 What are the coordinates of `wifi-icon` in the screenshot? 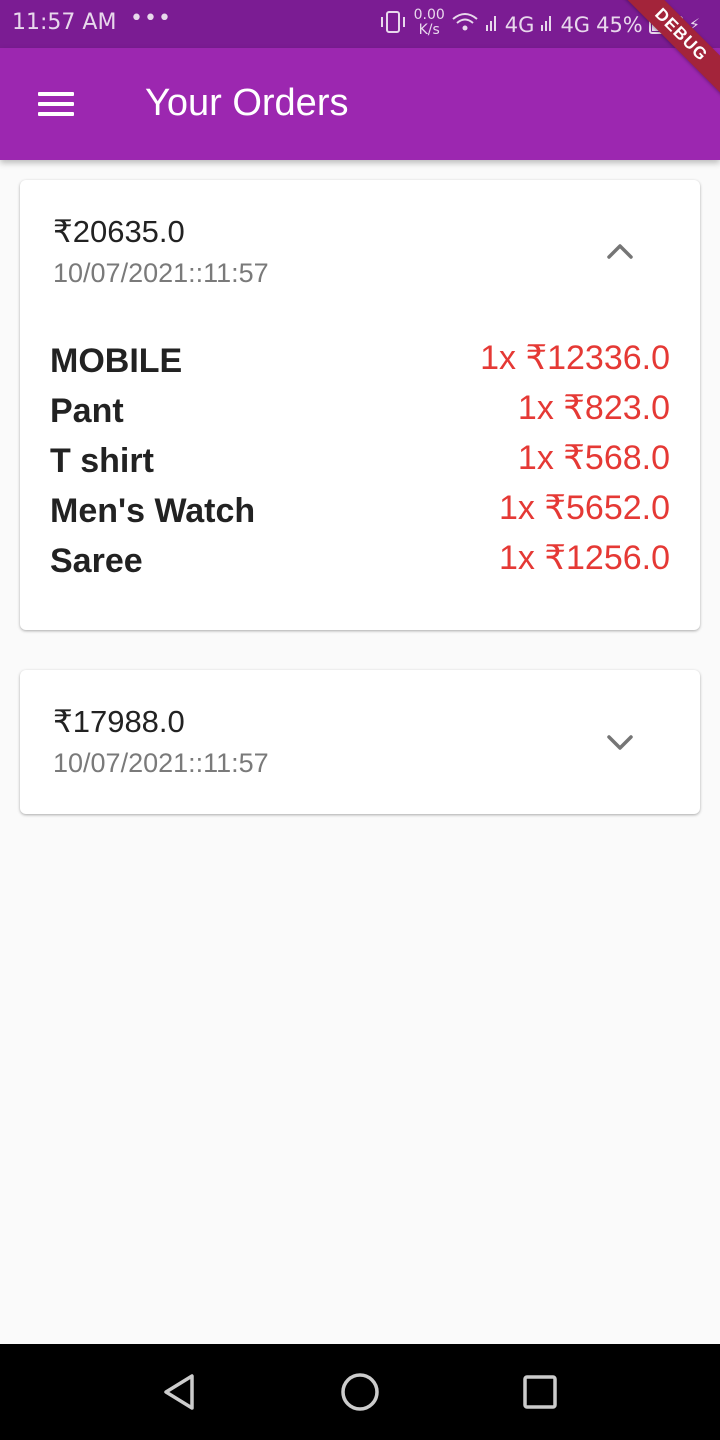 It's located at (465, 24).